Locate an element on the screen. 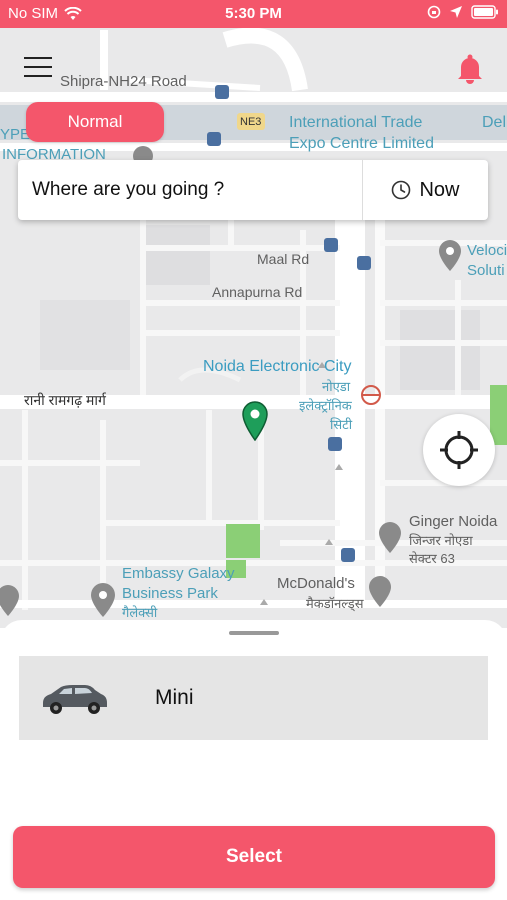 The image size is (507, 900). current-location-pin-icon is located at coordinates (255, 421).